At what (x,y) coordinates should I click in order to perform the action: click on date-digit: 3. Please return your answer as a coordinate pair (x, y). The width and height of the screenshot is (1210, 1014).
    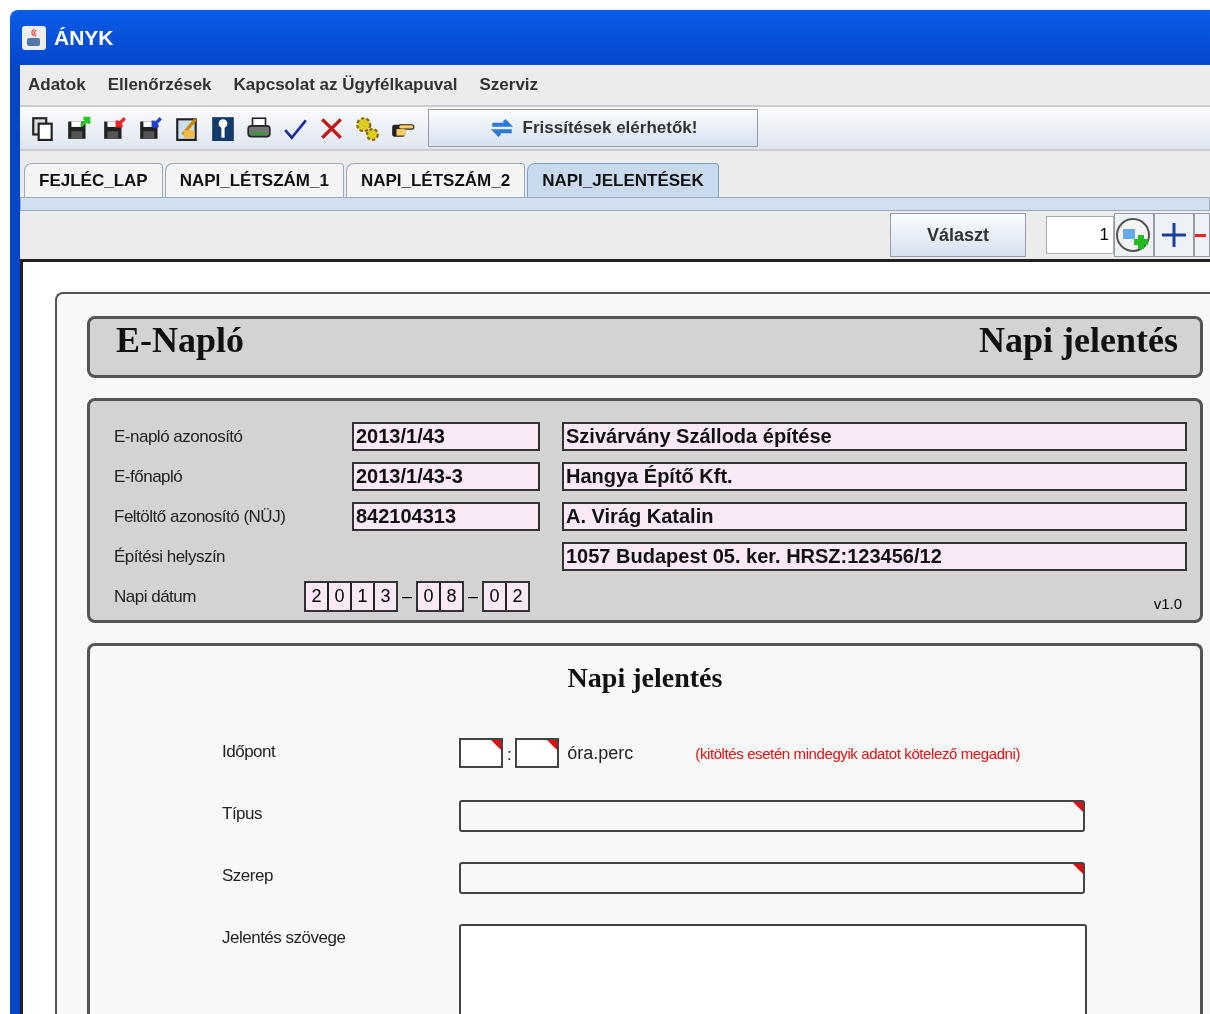
    Looking at the image, I should click on (384, 596).